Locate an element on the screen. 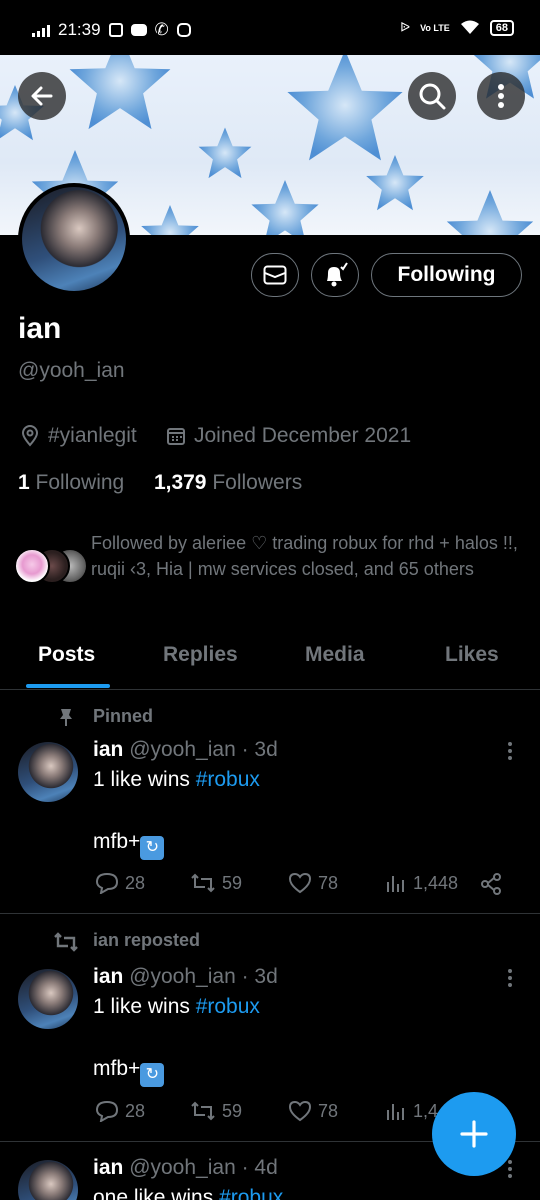 Image resolution: width=540 pixels, height=1200 pixels. youtube-notification-icon is located at coordinates (138, 30).